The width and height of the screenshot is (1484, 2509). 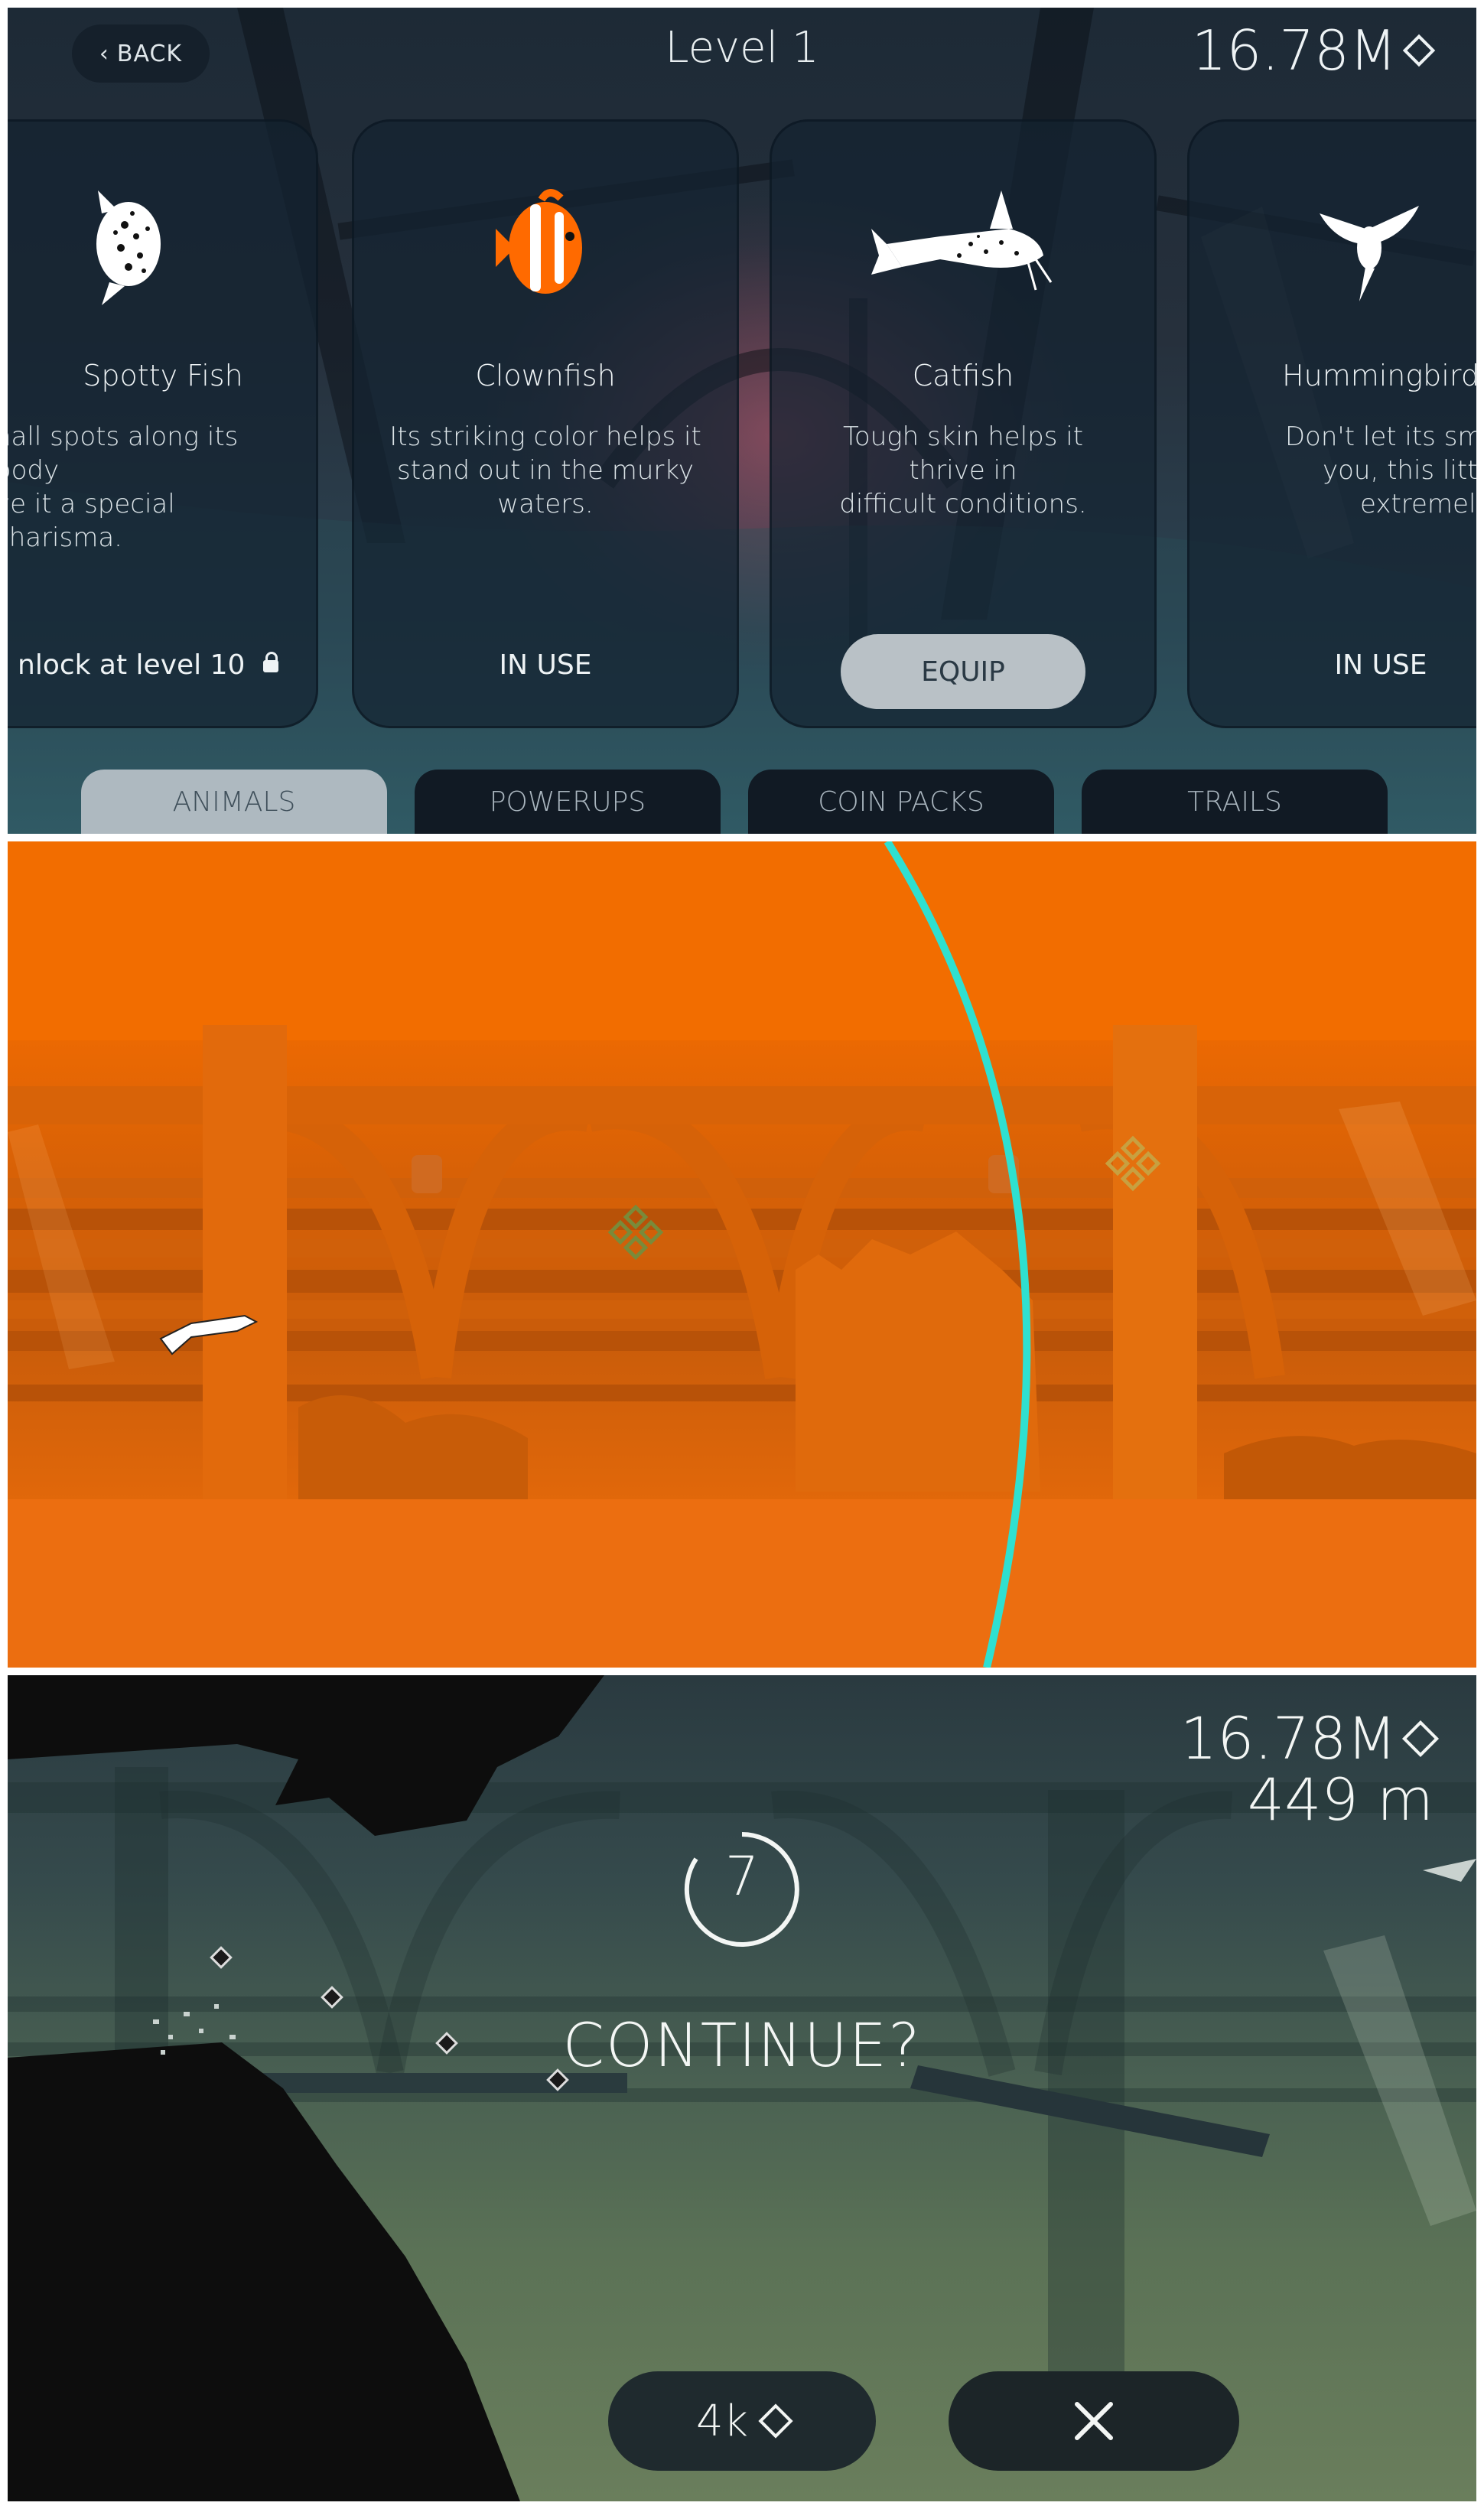 I want to click on desc-line: difficult conditions., so click(x=963, y=504).